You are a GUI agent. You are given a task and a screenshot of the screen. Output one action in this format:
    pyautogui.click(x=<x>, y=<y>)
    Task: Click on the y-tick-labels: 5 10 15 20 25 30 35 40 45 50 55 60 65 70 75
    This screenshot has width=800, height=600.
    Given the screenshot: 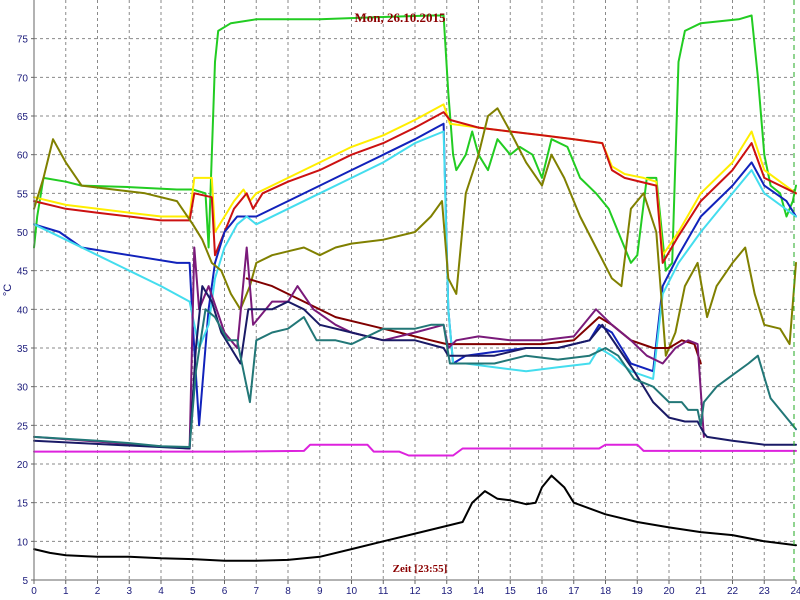 What is the action you would take?
    pyautogui.click(x=25, y=311)
    